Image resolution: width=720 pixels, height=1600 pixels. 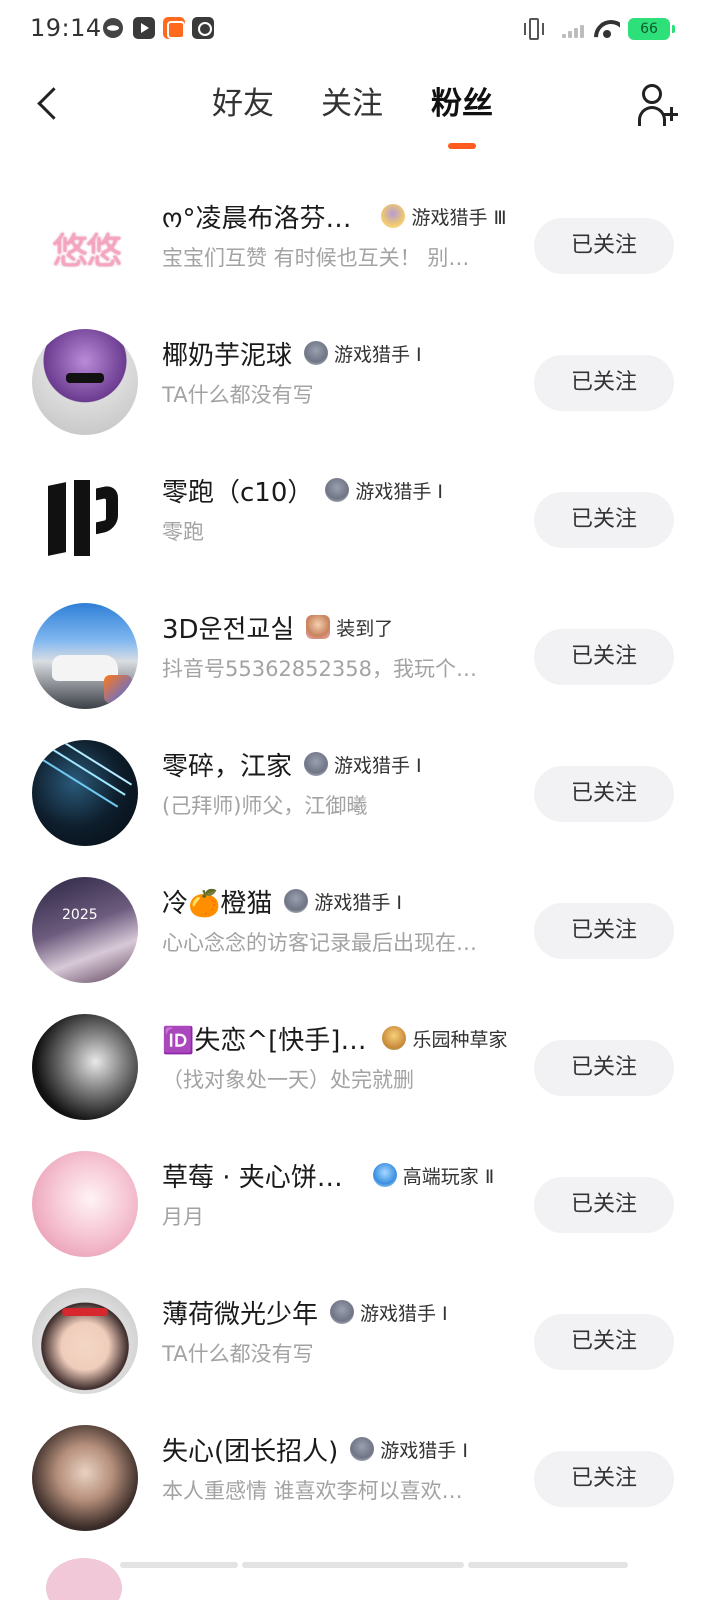 I want to click on tab-following: 关注, so click(x=352, y=104).